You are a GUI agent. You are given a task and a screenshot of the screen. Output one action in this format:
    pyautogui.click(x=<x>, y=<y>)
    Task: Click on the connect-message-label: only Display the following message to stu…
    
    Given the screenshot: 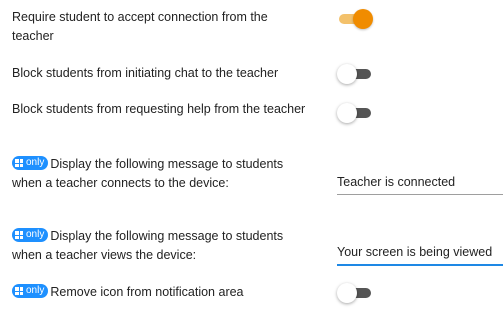 What is the action you would take?
    pyautogui.click(x=162, y=174)
    